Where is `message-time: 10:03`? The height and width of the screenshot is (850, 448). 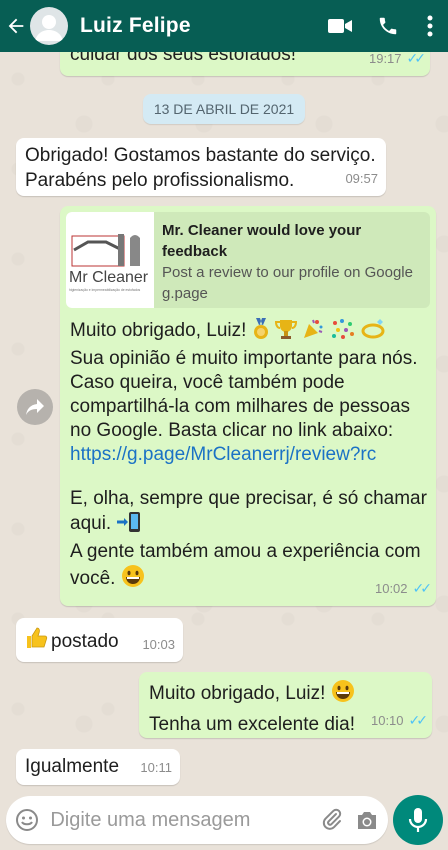
message-time: 10:03 is located at coordinates (158, 644).